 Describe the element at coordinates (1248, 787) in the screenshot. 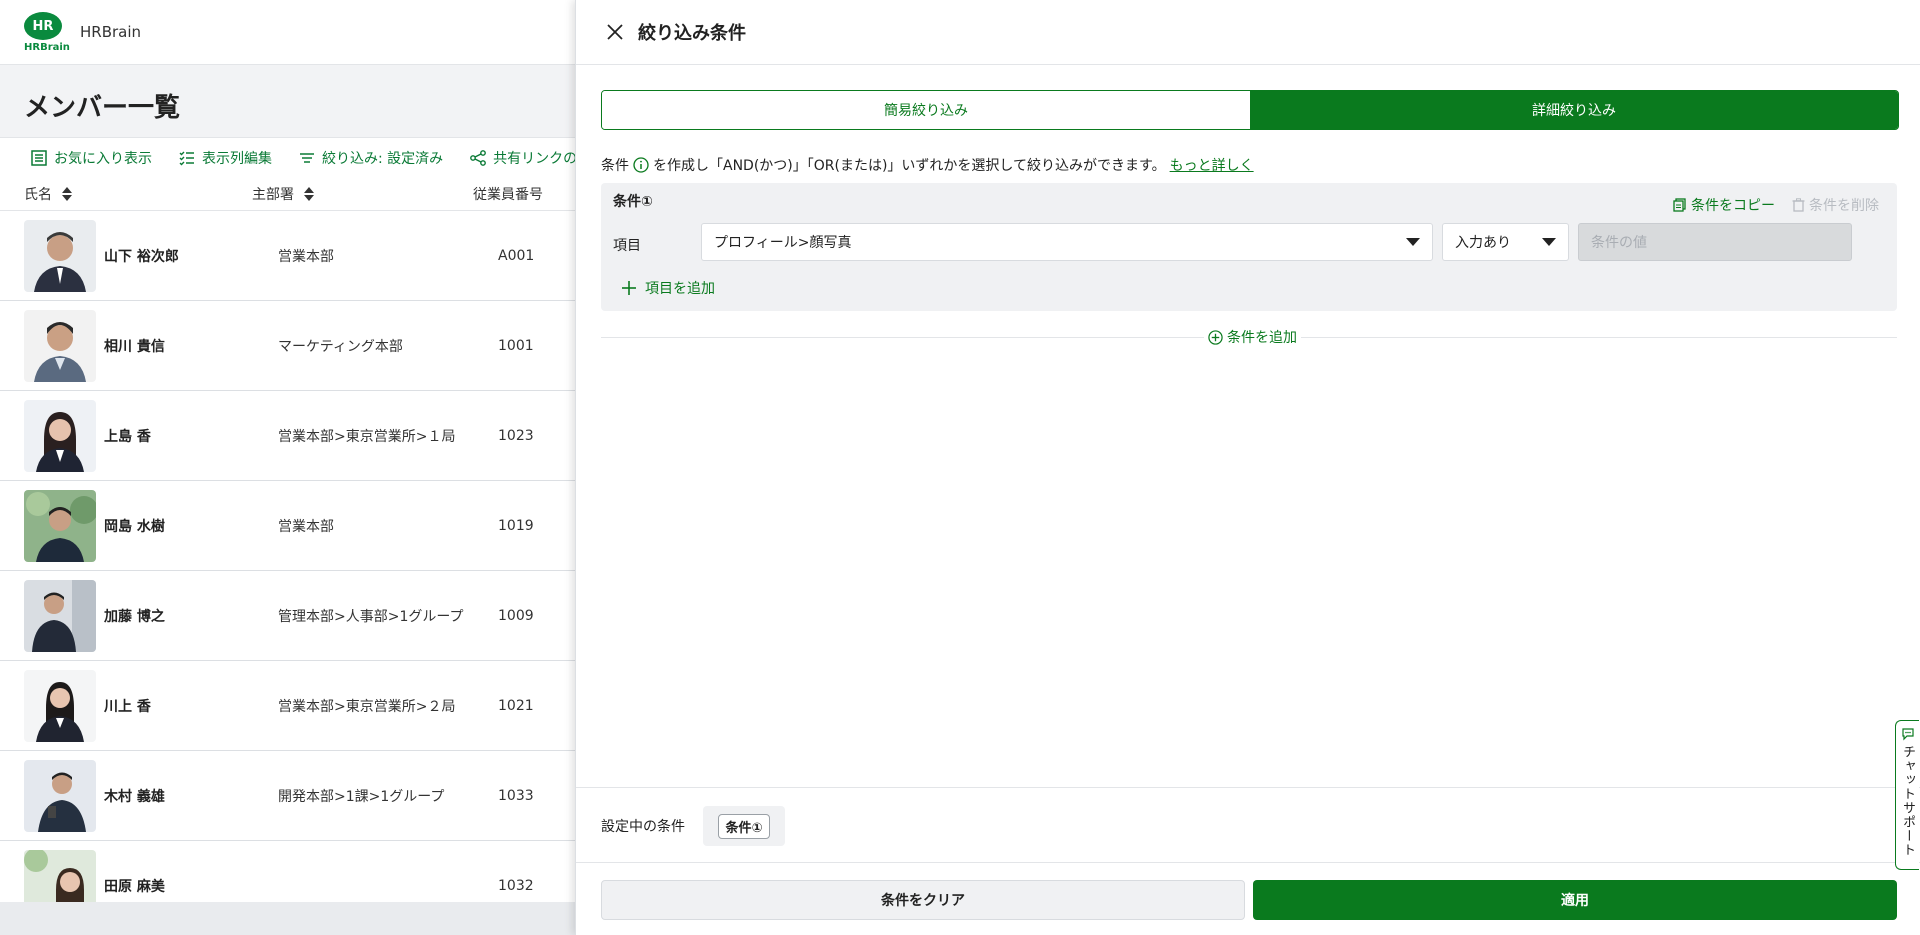

I see `divider` at that location.